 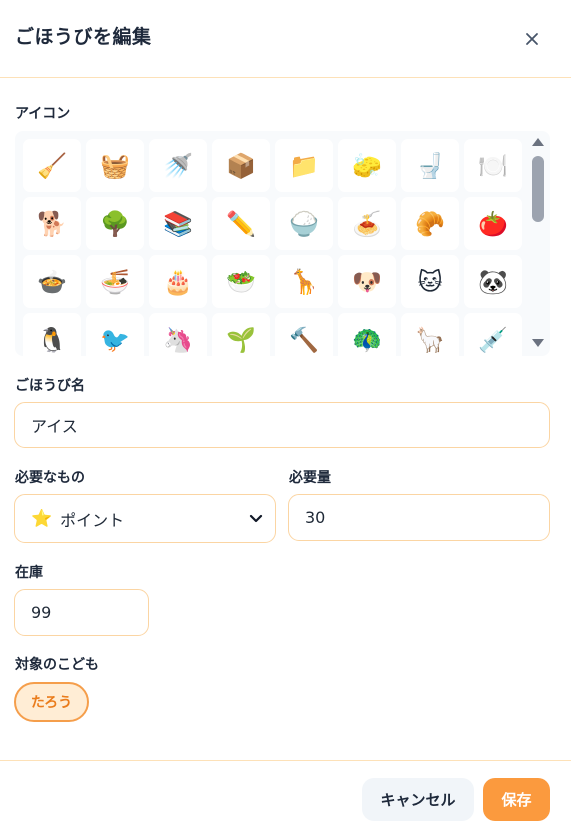 I want to click on save-button: 保存, so click(x=516, y=799).